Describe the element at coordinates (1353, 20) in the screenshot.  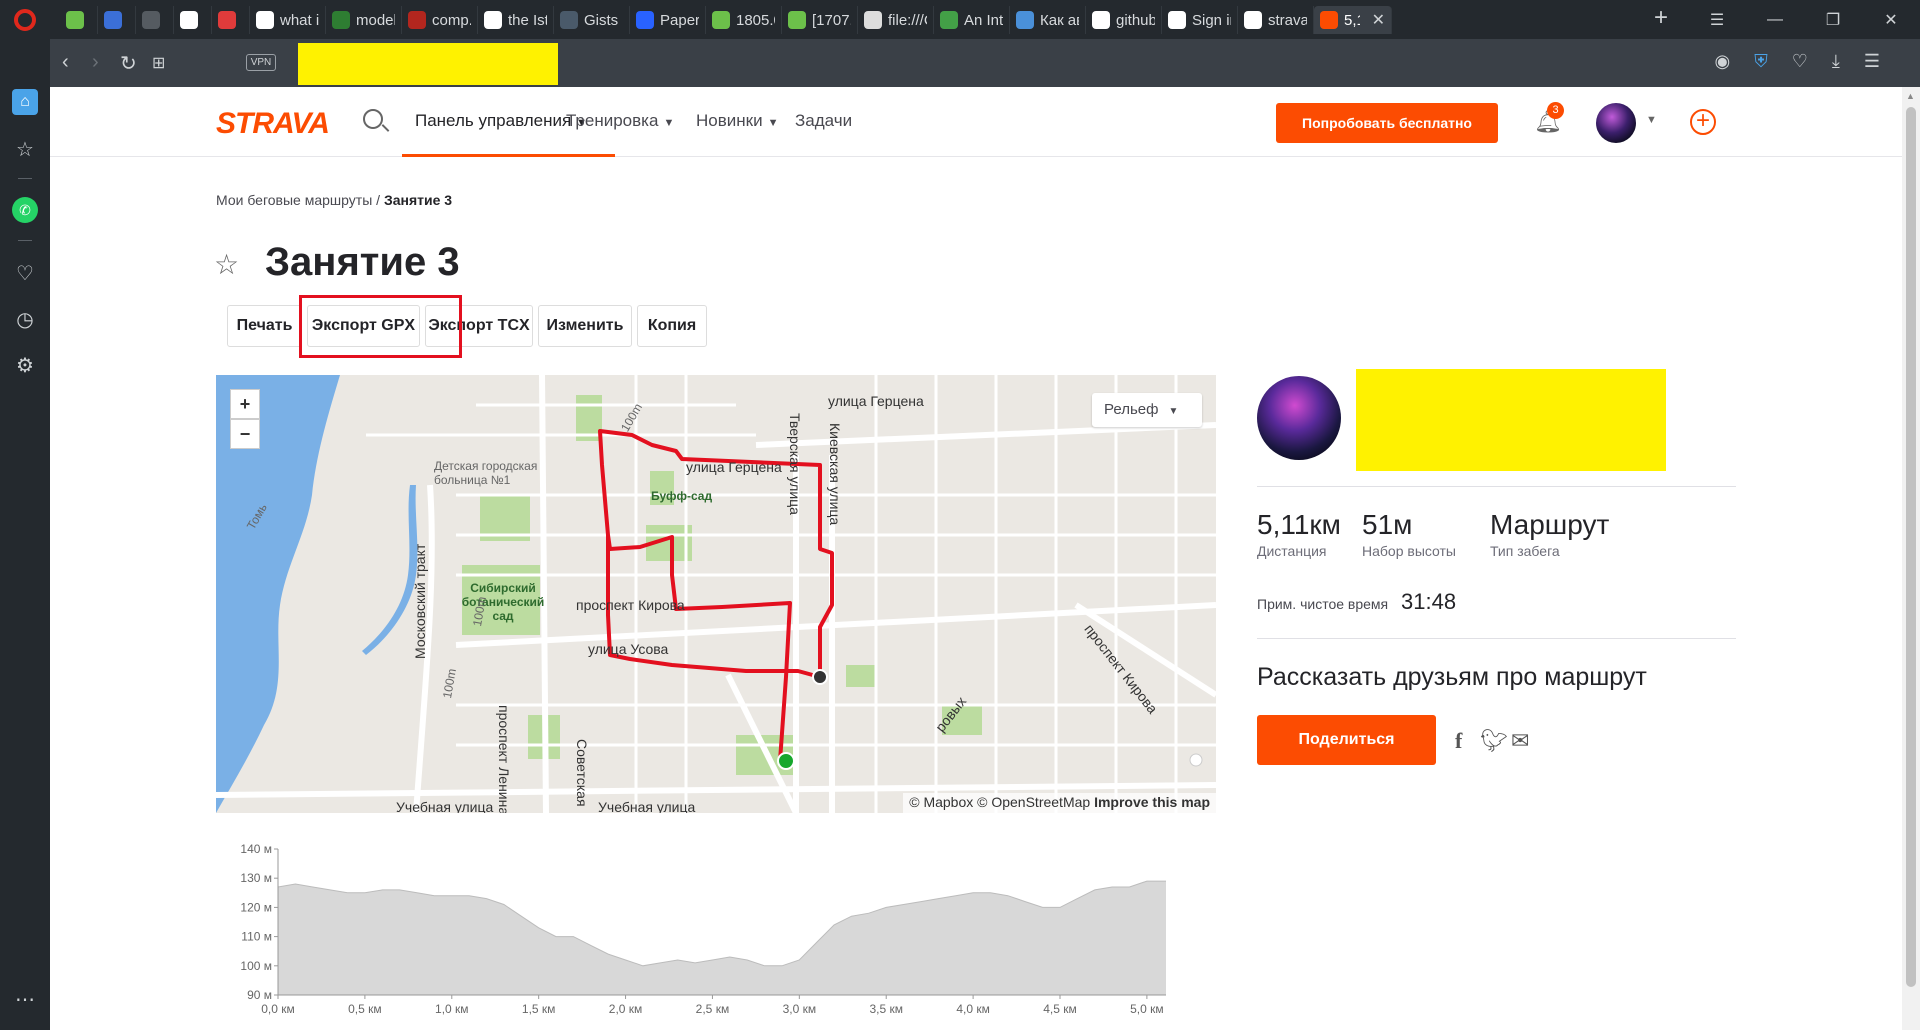
I see `browser-tab: 5,1 ✕` at that location.